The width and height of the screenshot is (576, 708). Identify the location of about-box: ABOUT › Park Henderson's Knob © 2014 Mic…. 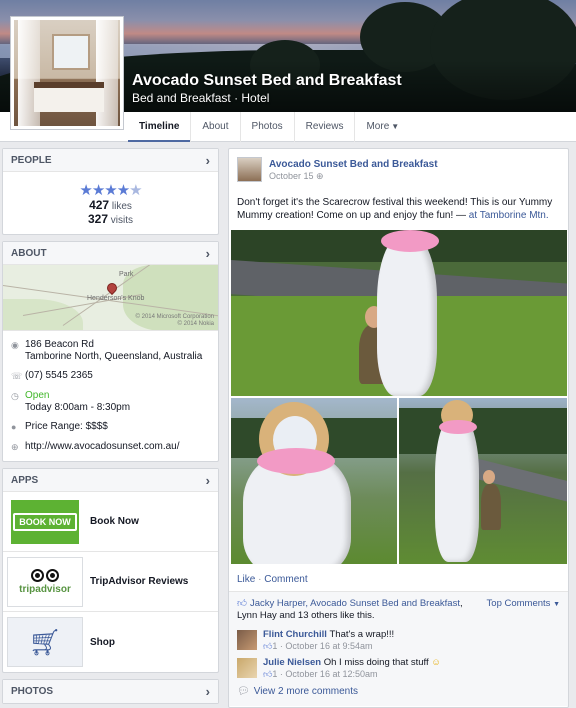
(110, 351).